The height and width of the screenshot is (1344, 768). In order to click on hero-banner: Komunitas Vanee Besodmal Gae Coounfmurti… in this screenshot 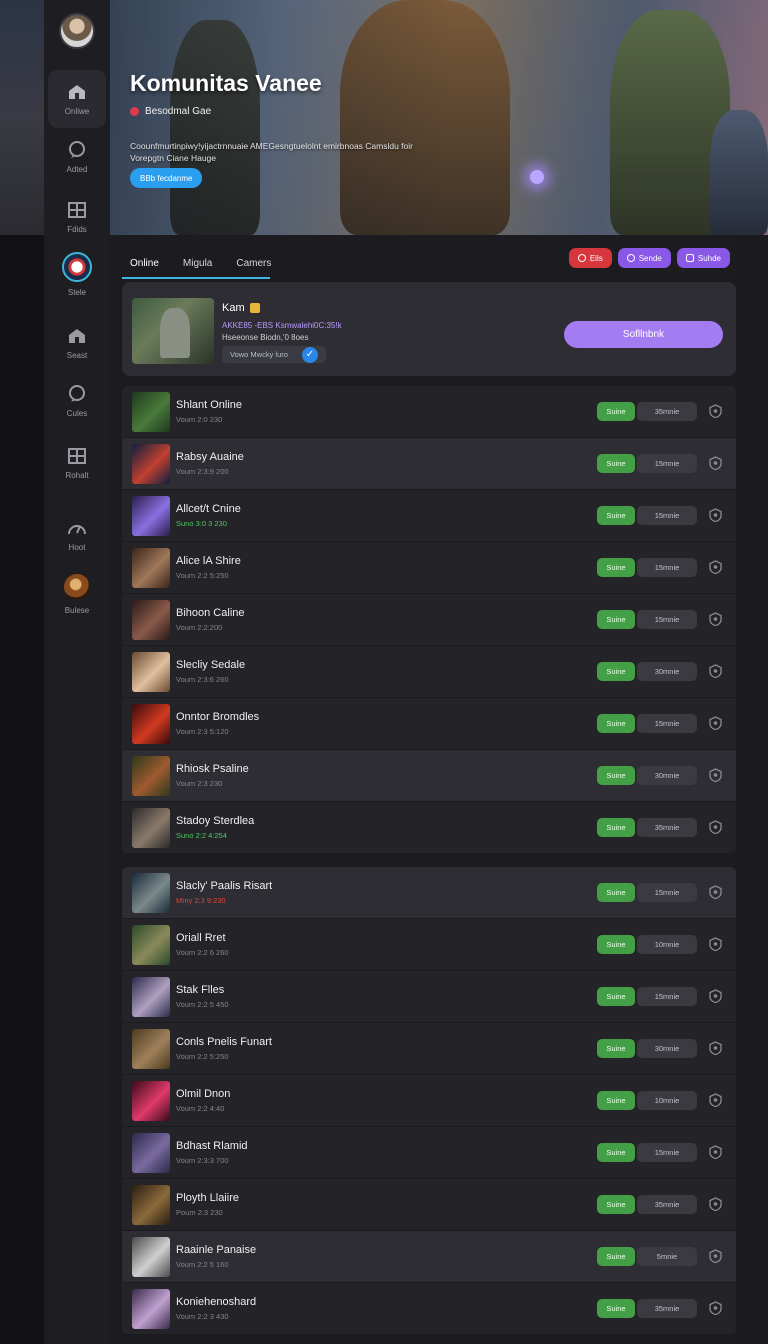, I will do `click(439, 117)`.